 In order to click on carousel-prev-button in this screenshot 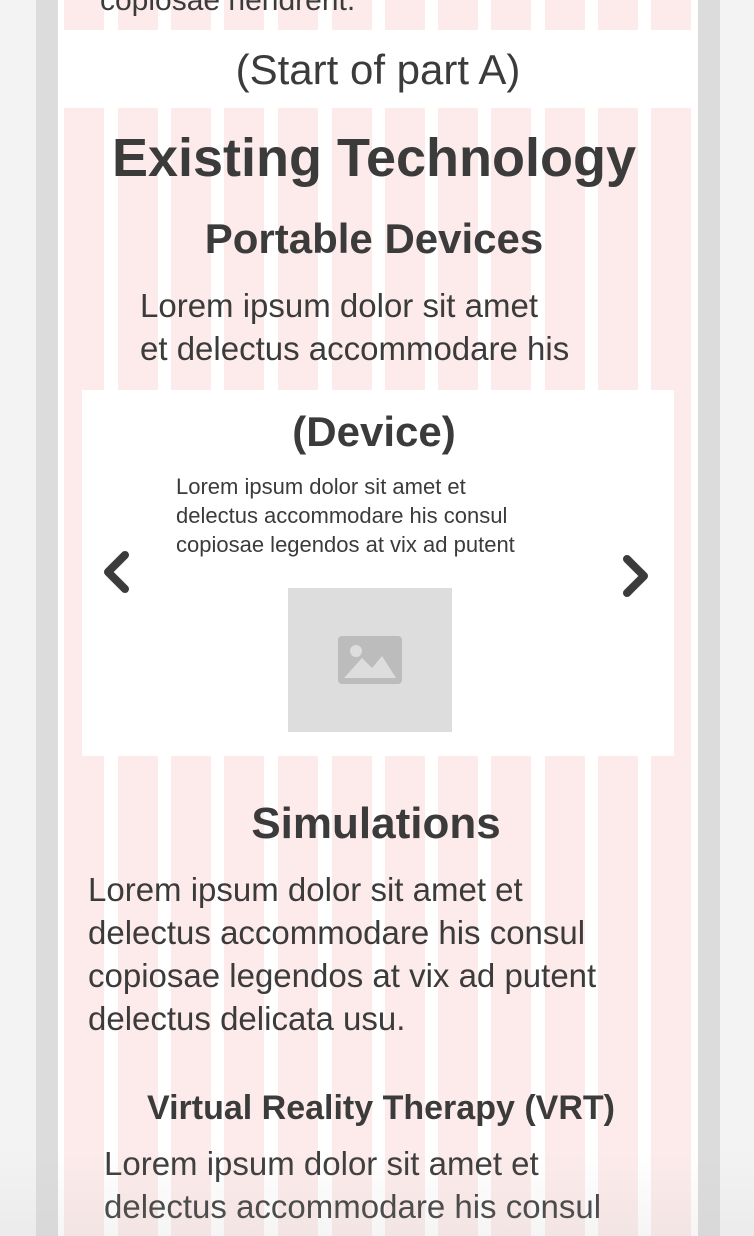, I will do `click(116, 572)`.